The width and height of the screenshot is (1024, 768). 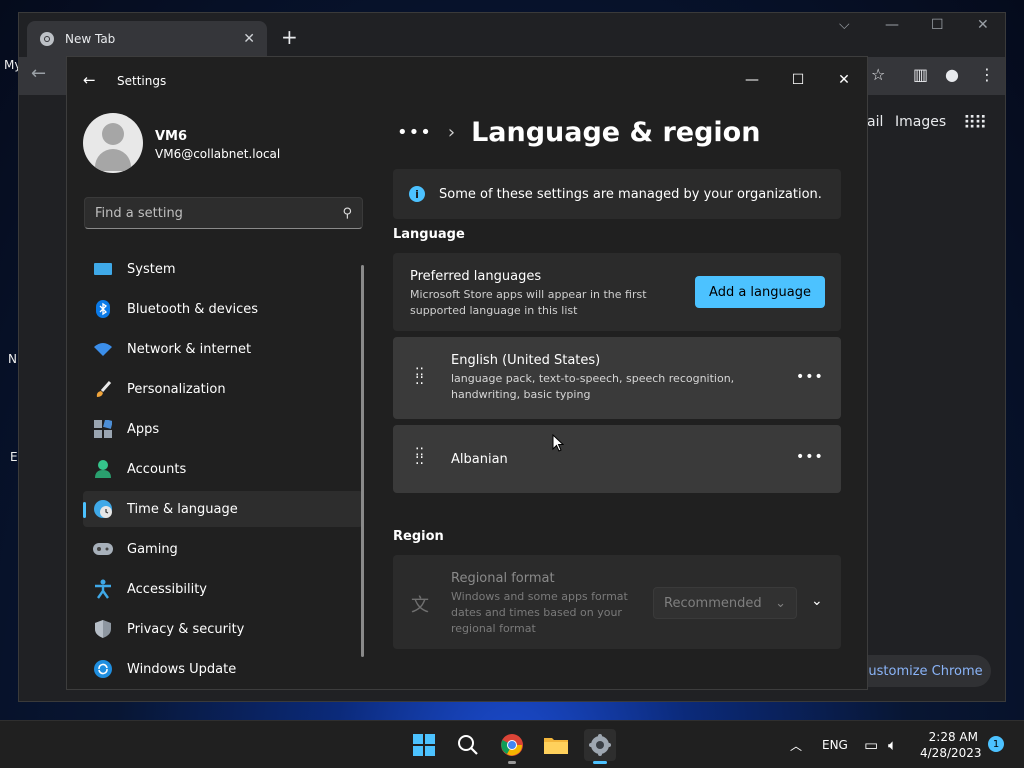 I want to click on taskbar-settings-button, so click(x=600, y=746).